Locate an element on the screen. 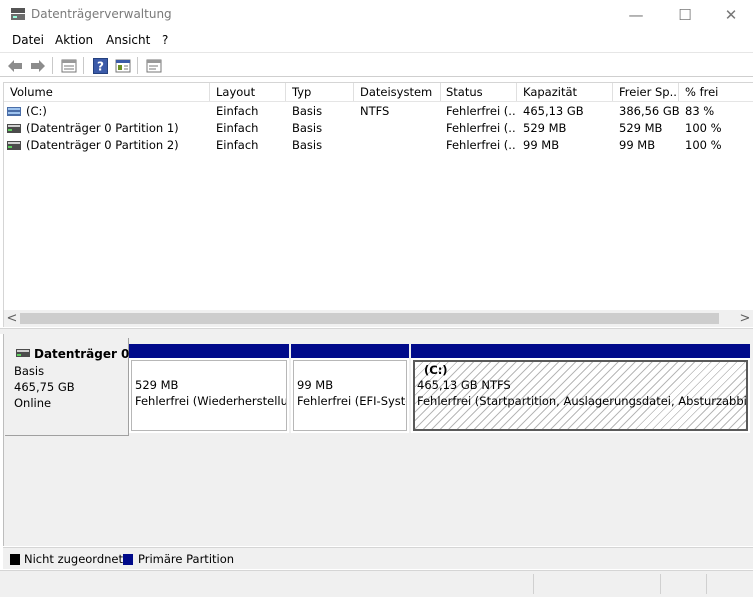  legend-primary: Primäre Partition is located at coordinates (186, 559).